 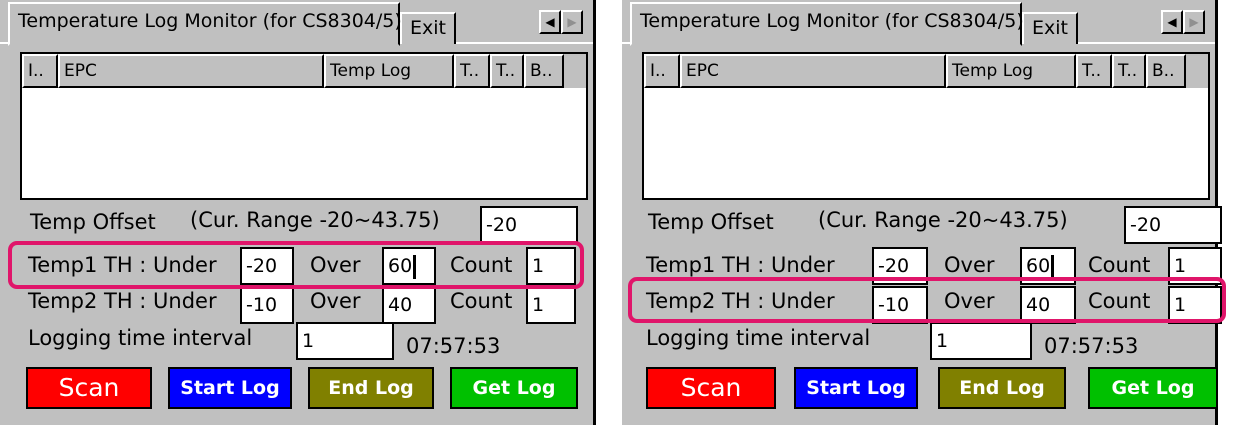 I want to click on temp2-over-input: 40, so click(x=409, y=305).